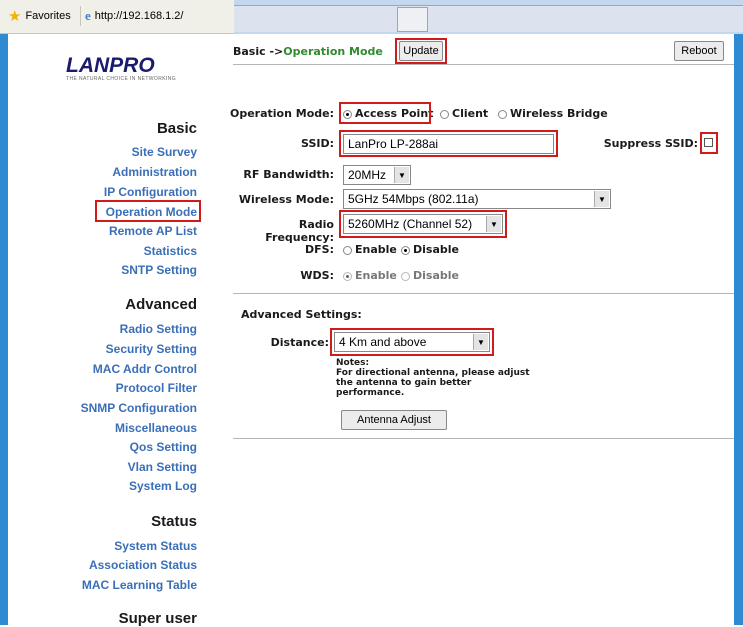 This screenshot has width=743, height=627. Describe the element at coordinates (159, 270) in the screenshot. I see `sidebar-item-sntp-setting: SNTP Setting` at that location.